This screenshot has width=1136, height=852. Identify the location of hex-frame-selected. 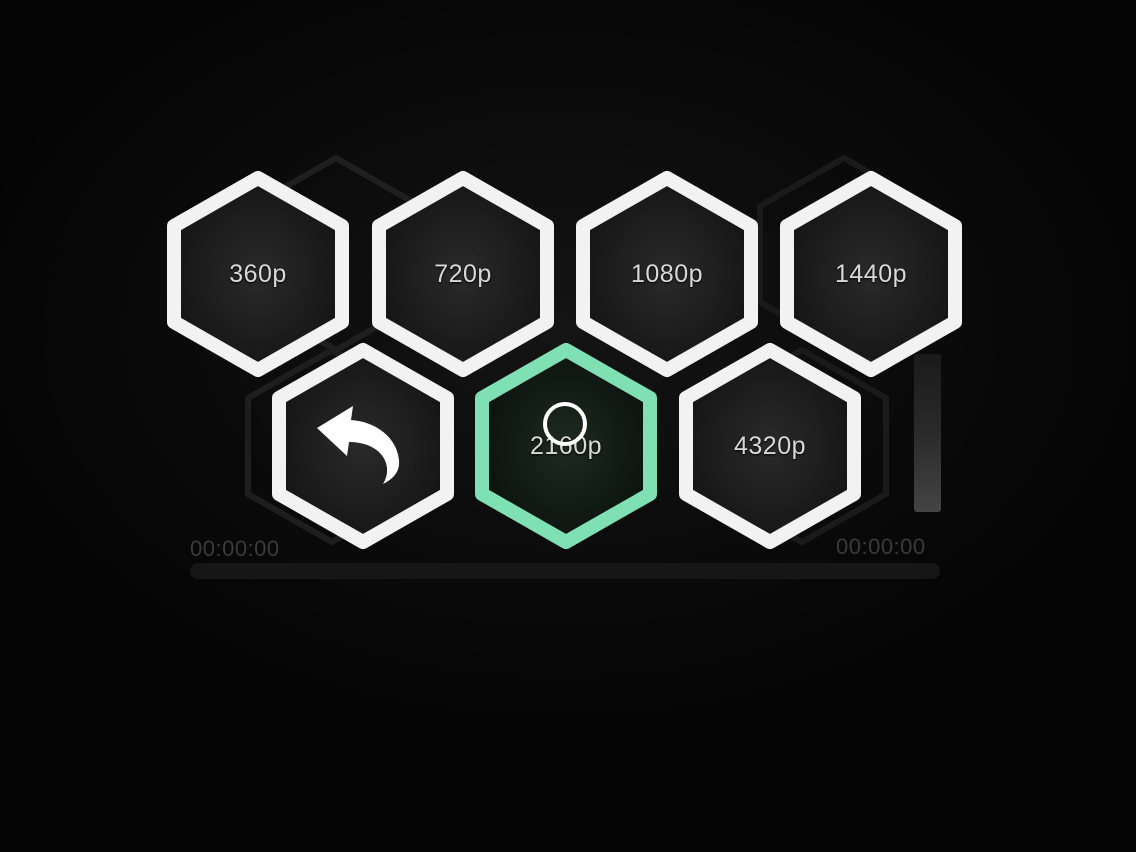
(566, 446).